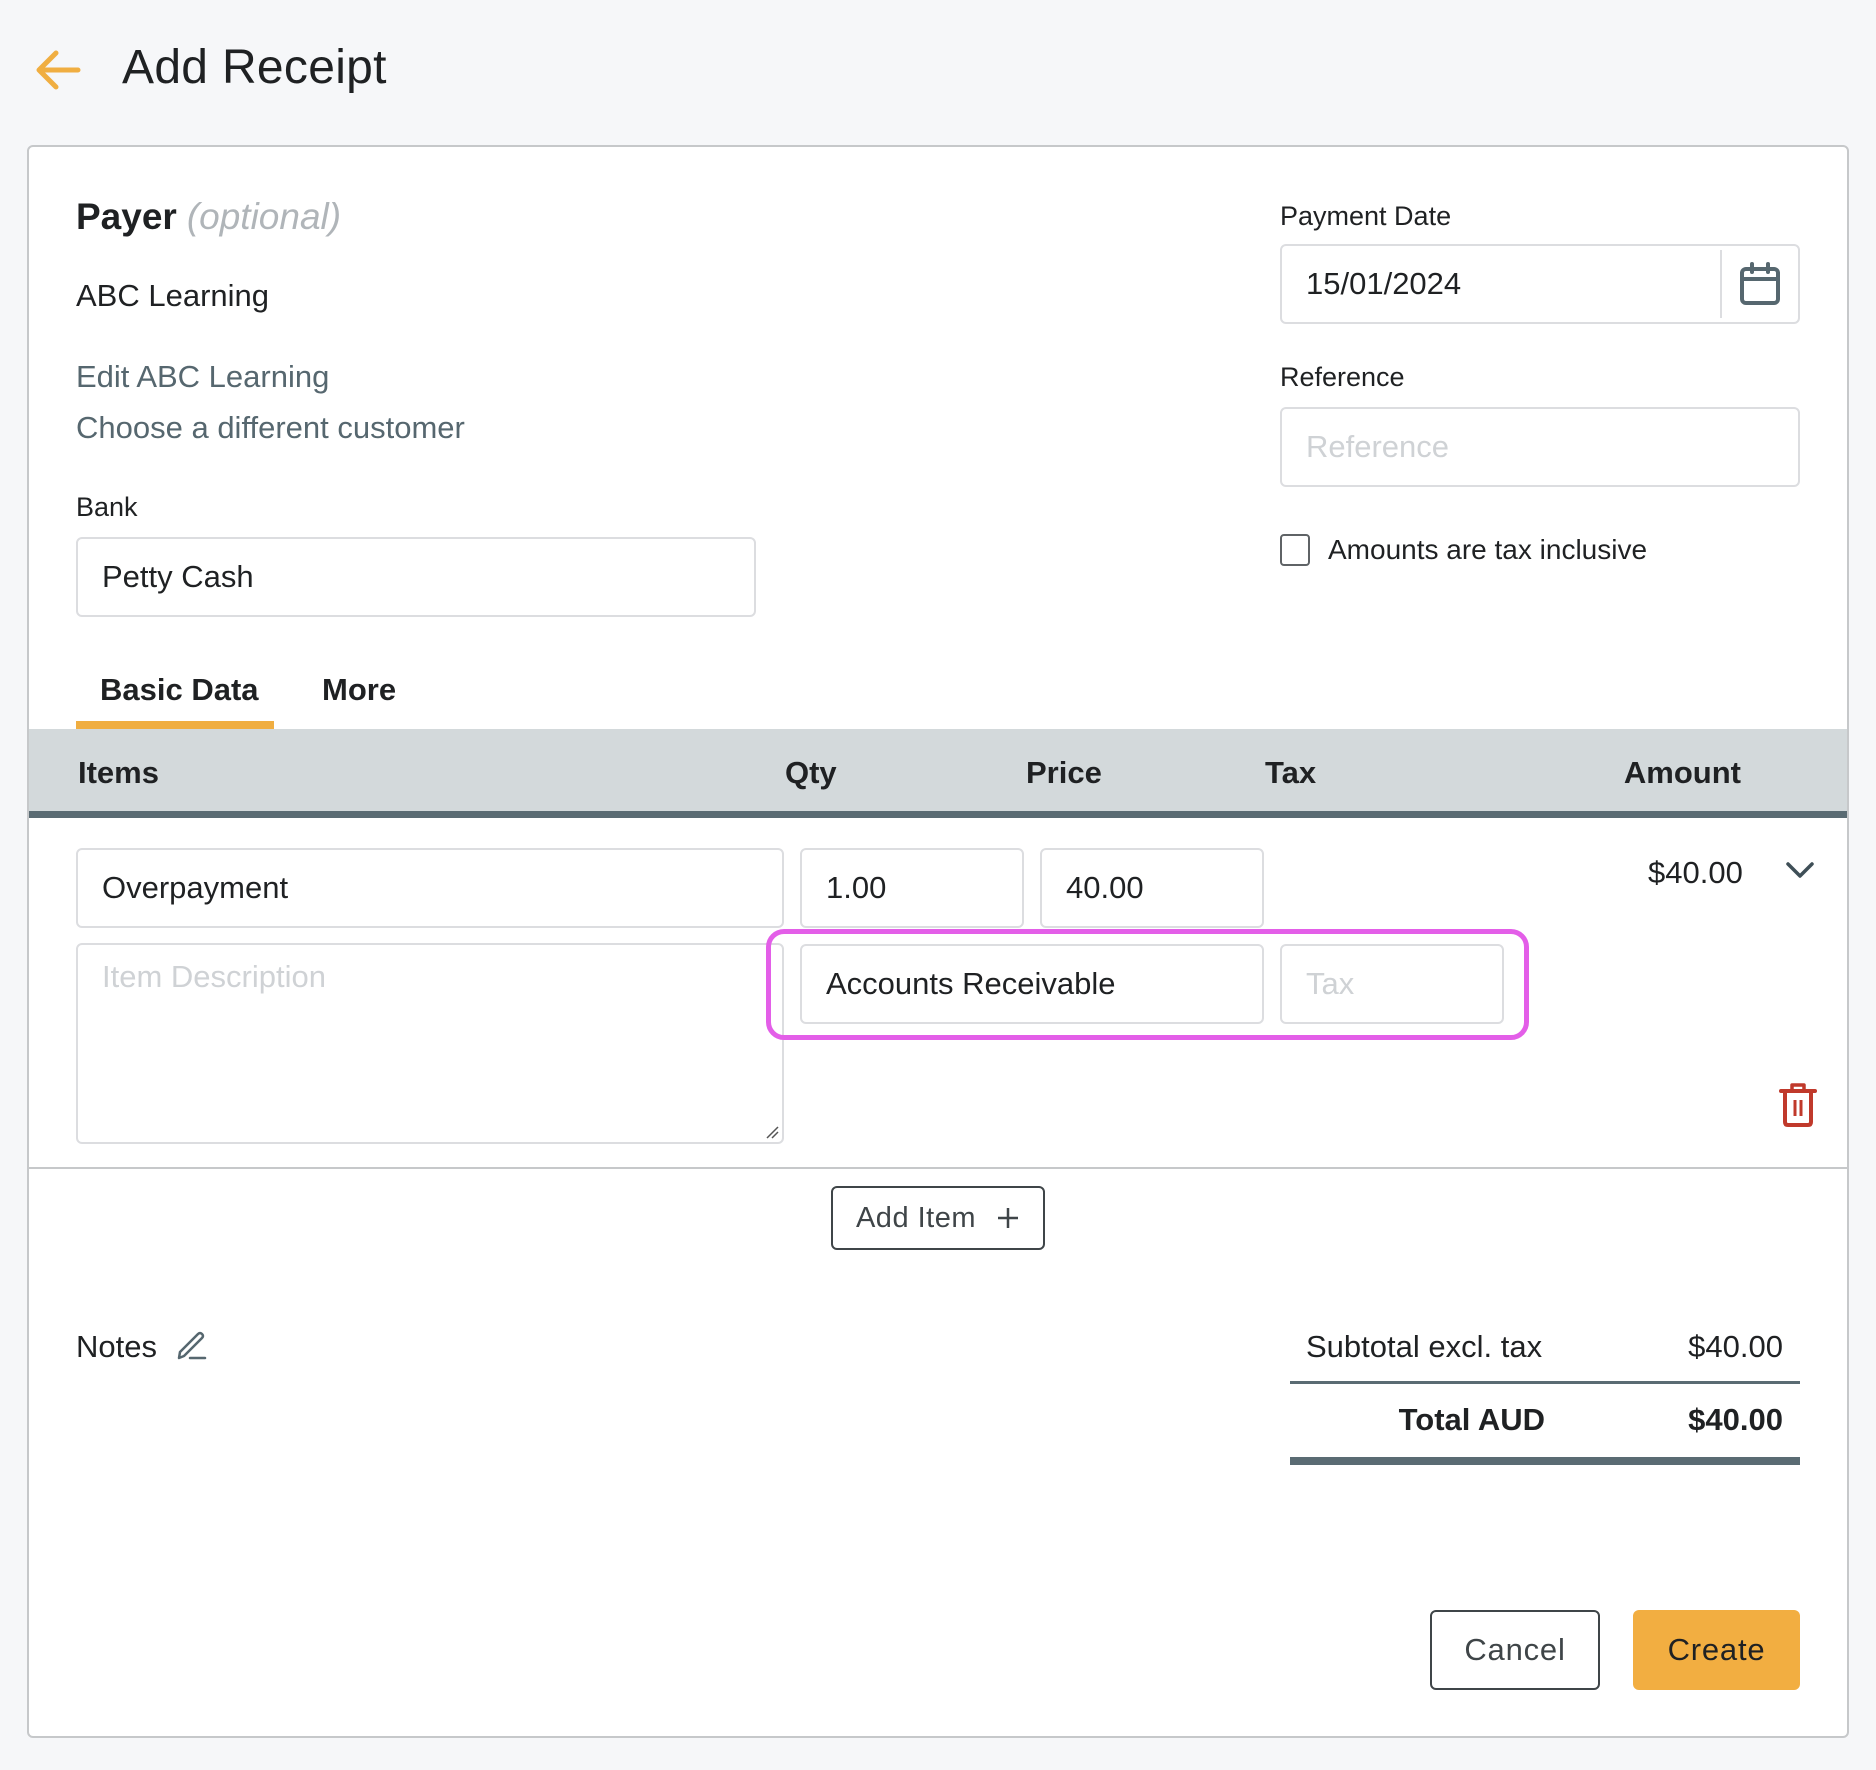 This screenshot has width=1876, height=1770. I want to click on calendar-button, so click(1760, 284).